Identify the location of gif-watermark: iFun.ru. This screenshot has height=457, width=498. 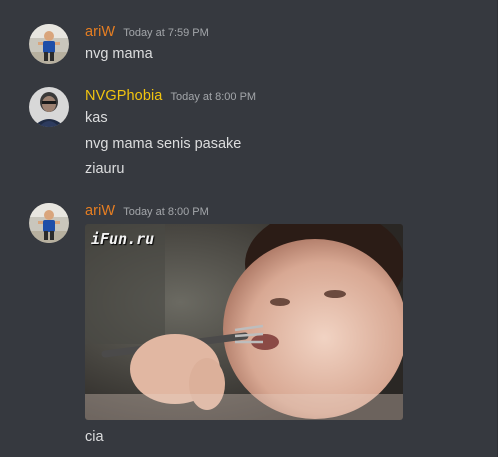
(123, 239).